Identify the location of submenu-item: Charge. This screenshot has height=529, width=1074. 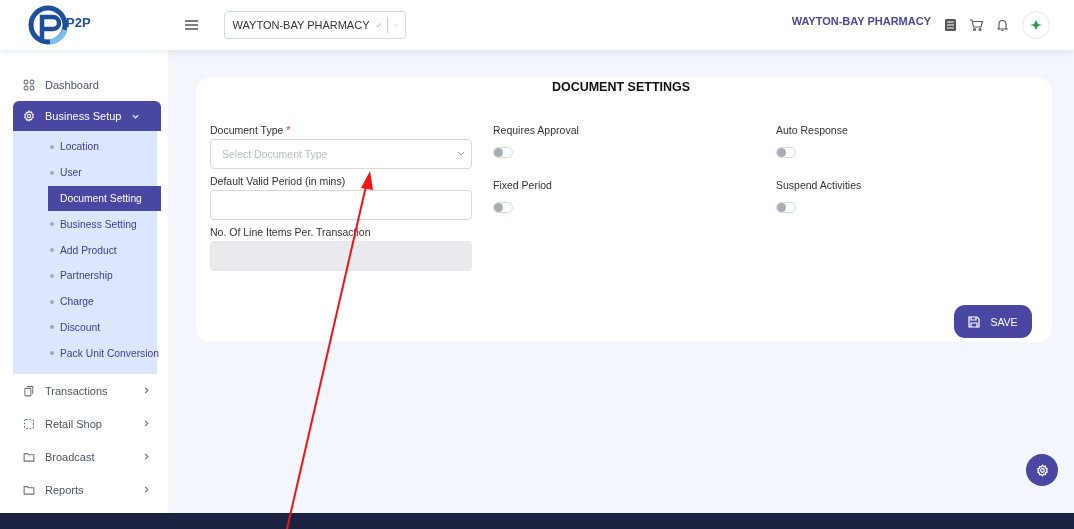
(104, 301).